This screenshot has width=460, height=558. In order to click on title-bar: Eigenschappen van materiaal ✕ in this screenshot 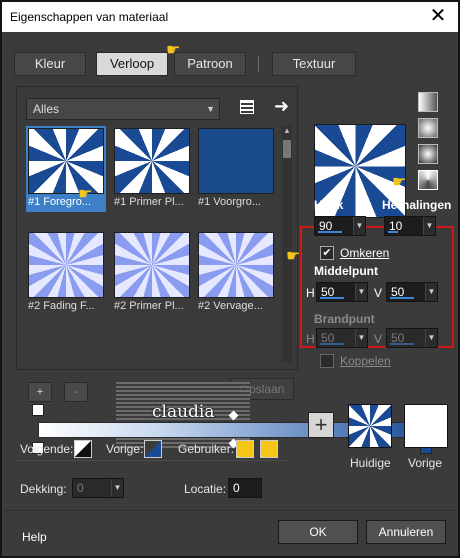, I will do `click(230, 17)`.